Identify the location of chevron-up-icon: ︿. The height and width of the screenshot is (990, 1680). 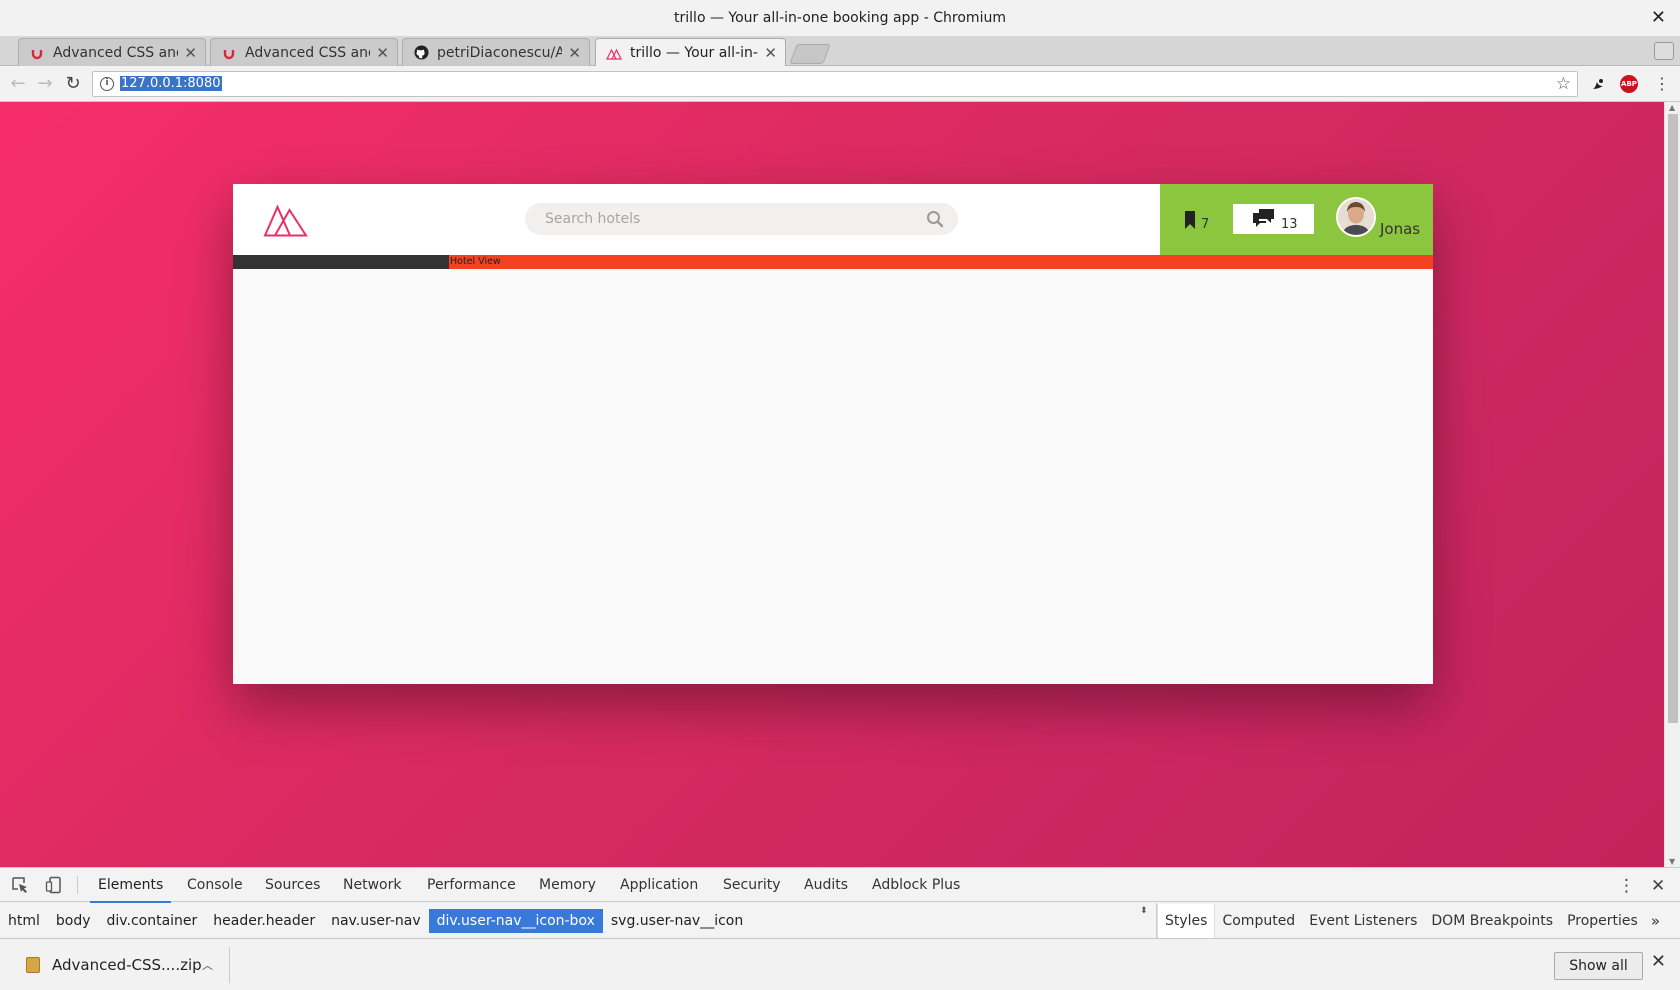
(207, 965).